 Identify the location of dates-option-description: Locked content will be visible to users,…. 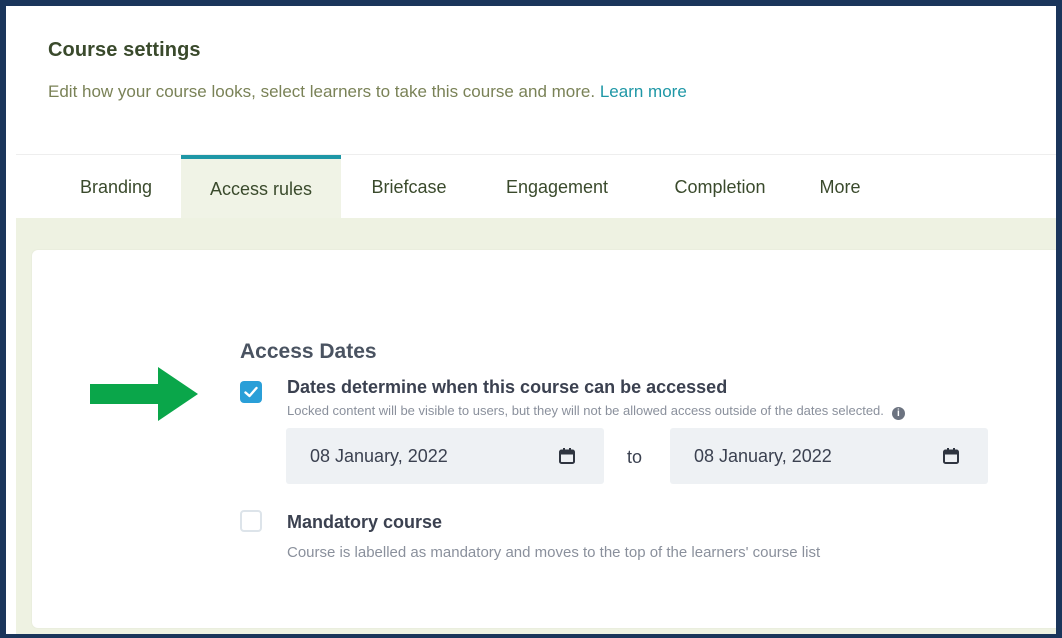
(596, 411).